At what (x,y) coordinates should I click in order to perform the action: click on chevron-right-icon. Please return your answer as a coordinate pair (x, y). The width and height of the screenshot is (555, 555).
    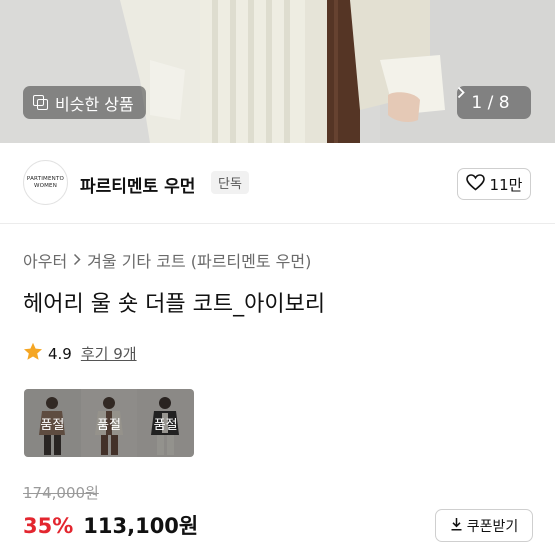
    Looking at the image, I should click on (77, 260).